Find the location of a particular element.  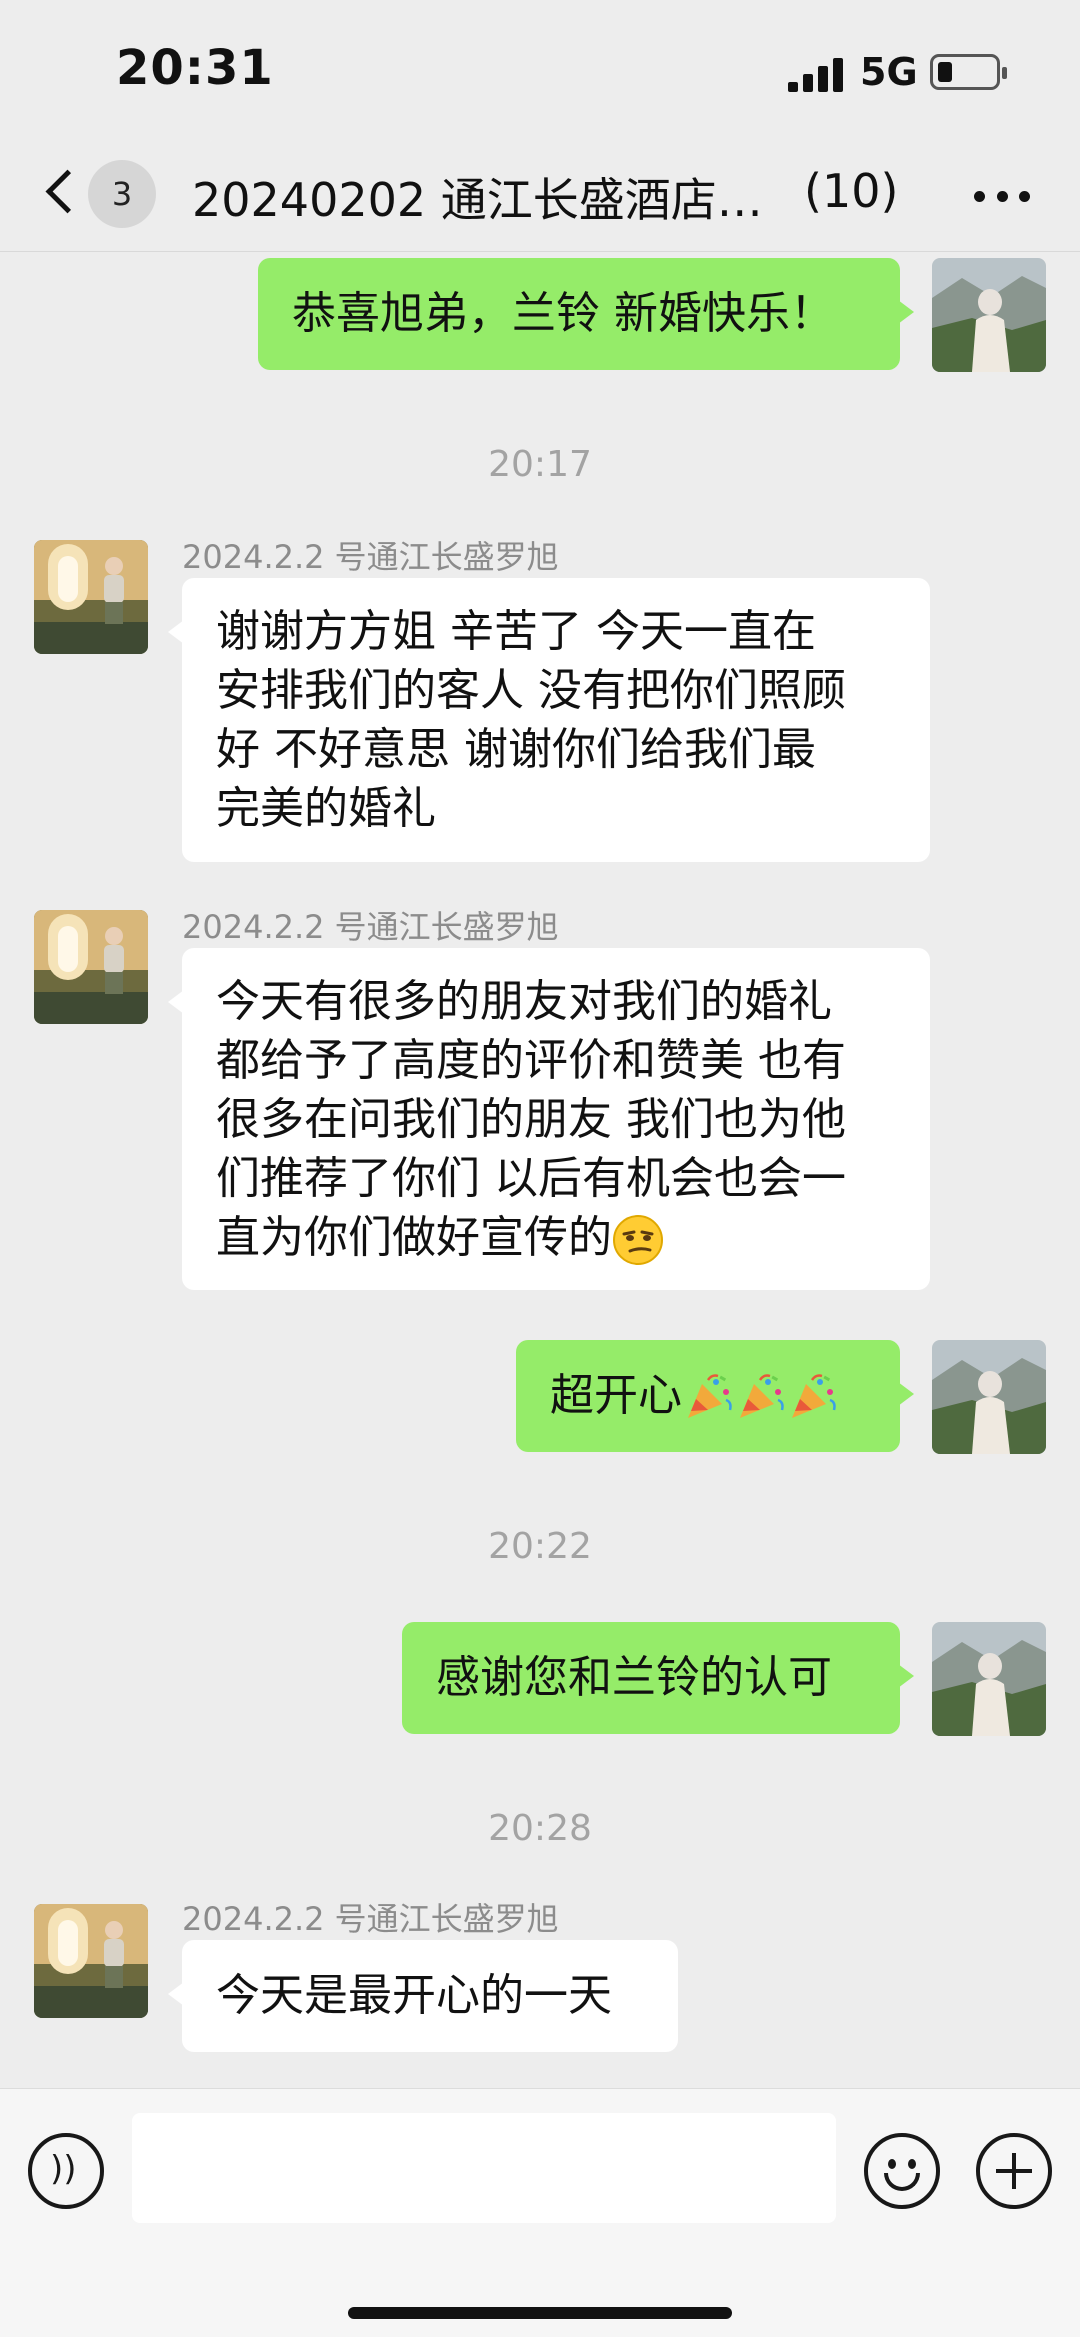

unread-count-badge: 3 is located at coordinates (122, 194).